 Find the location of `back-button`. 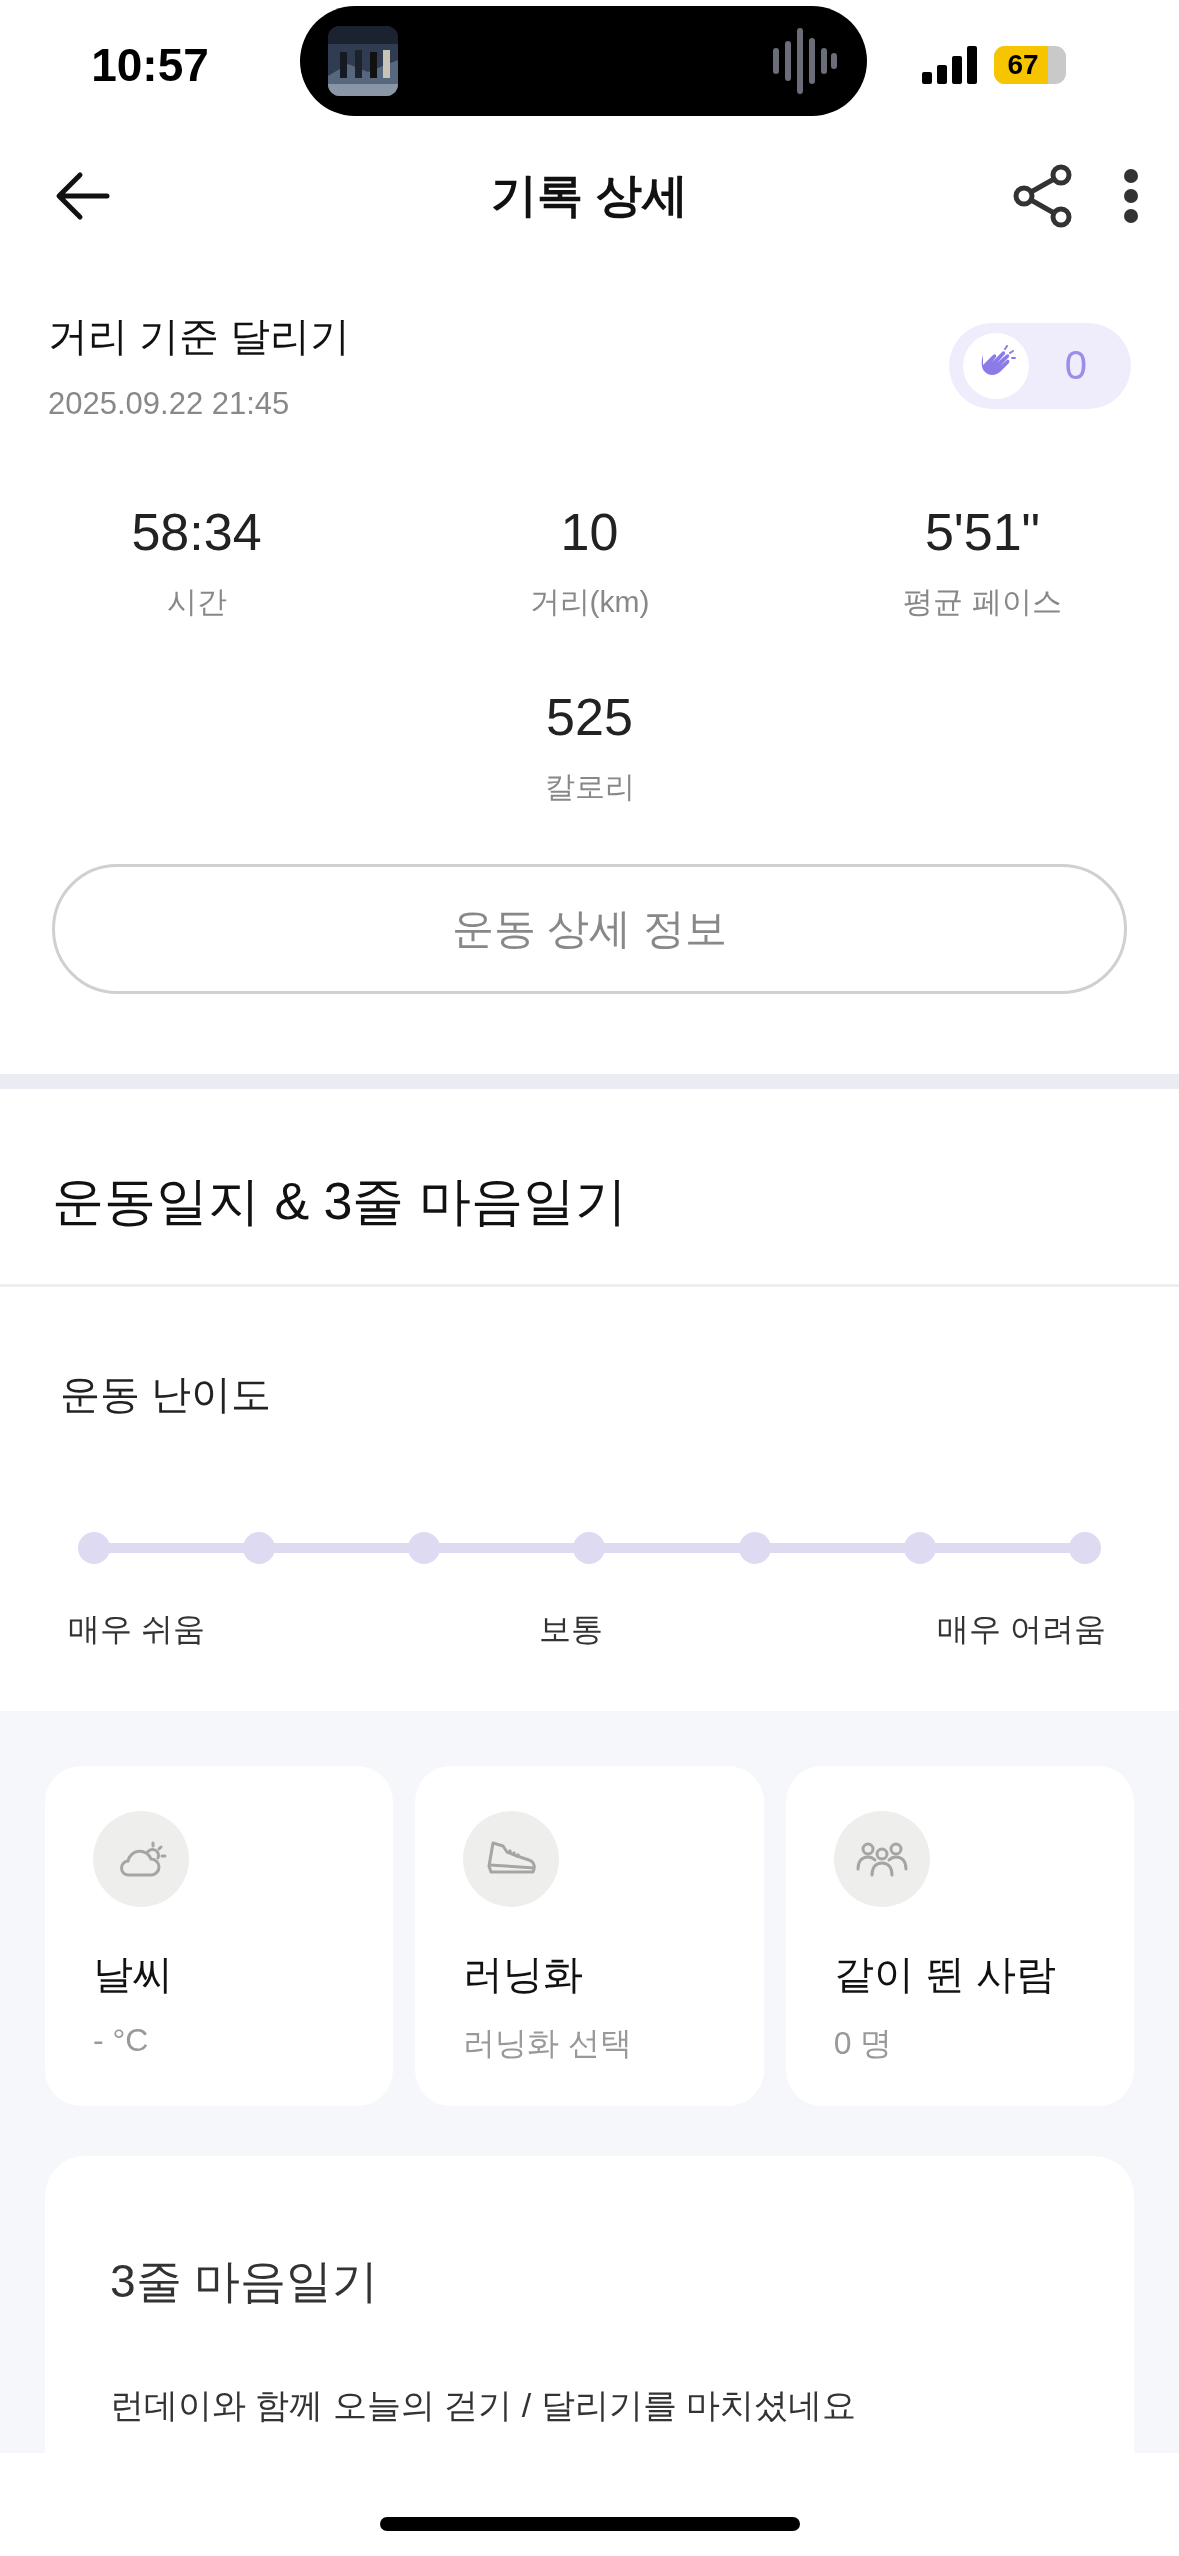

back-button is located at coordinates (83, 196).